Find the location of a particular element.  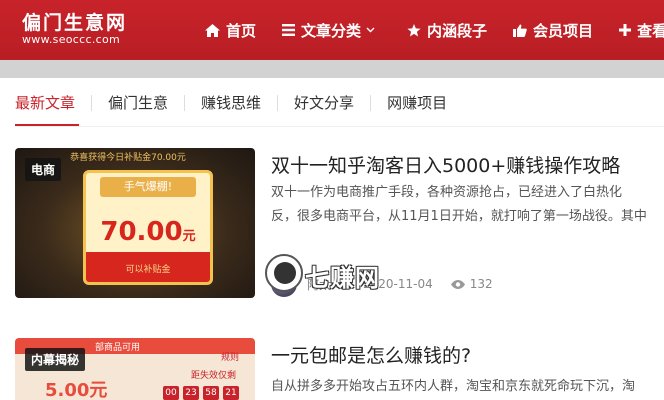

site-logo: 偏门生意网 www.seoccc.com is located at coordinates (74, 29).